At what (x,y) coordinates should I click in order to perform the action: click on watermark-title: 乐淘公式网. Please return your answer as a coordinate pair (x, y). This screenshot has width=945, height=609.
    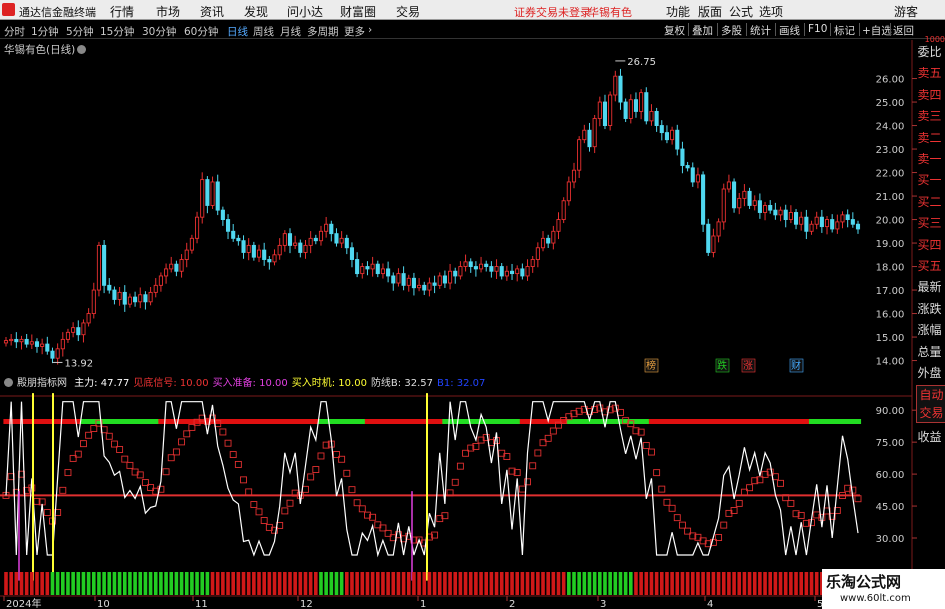
    Looking at the image, I should click on (864, 582).